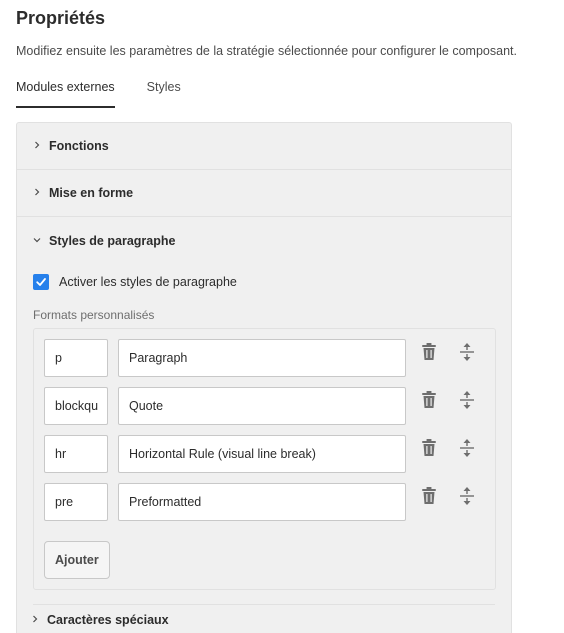  I want to click on accordion-label: Styles de paragraphe, so click(112, 240).